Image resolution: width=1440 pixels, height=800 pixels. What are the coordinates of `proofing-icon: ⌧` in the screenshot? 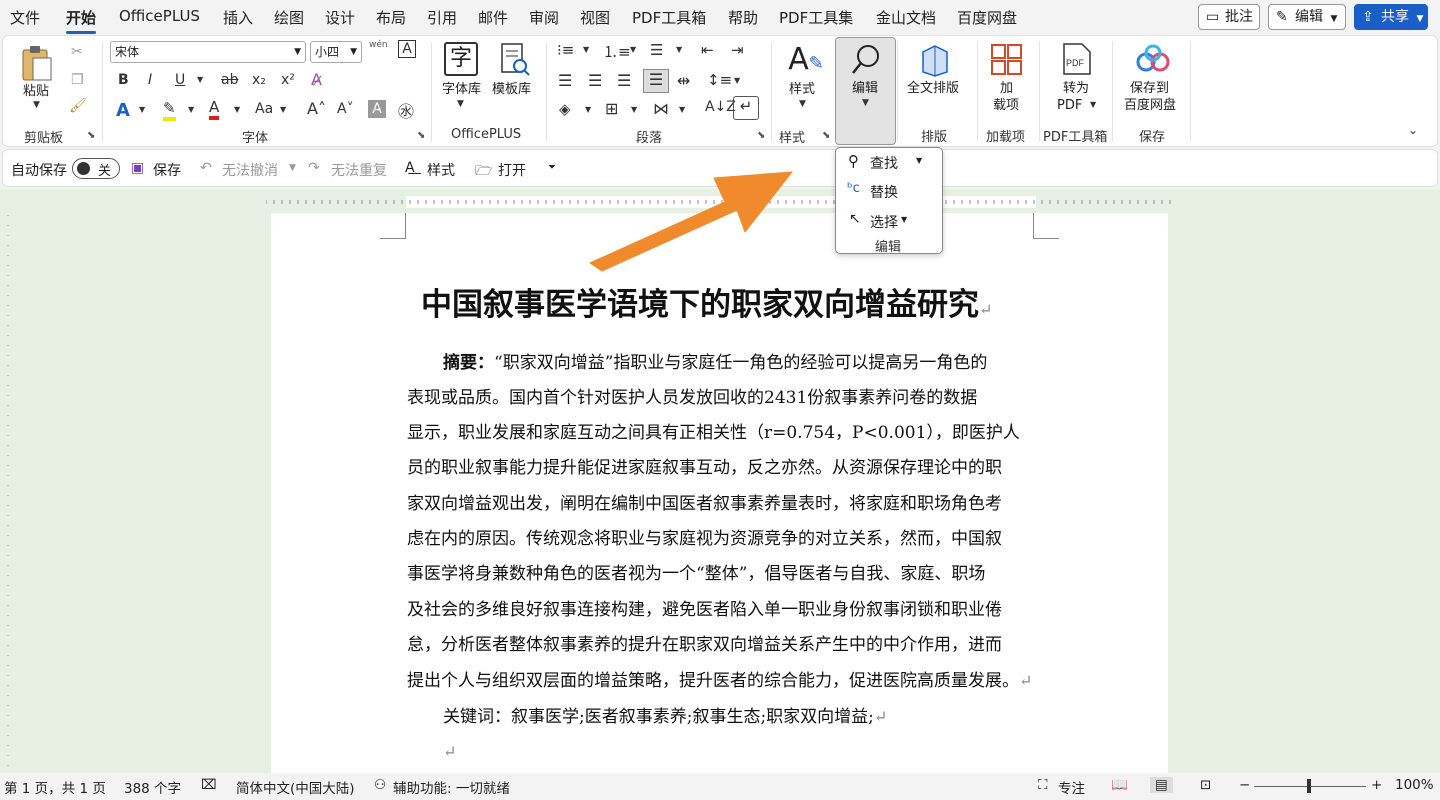 It's located at (209, 785).